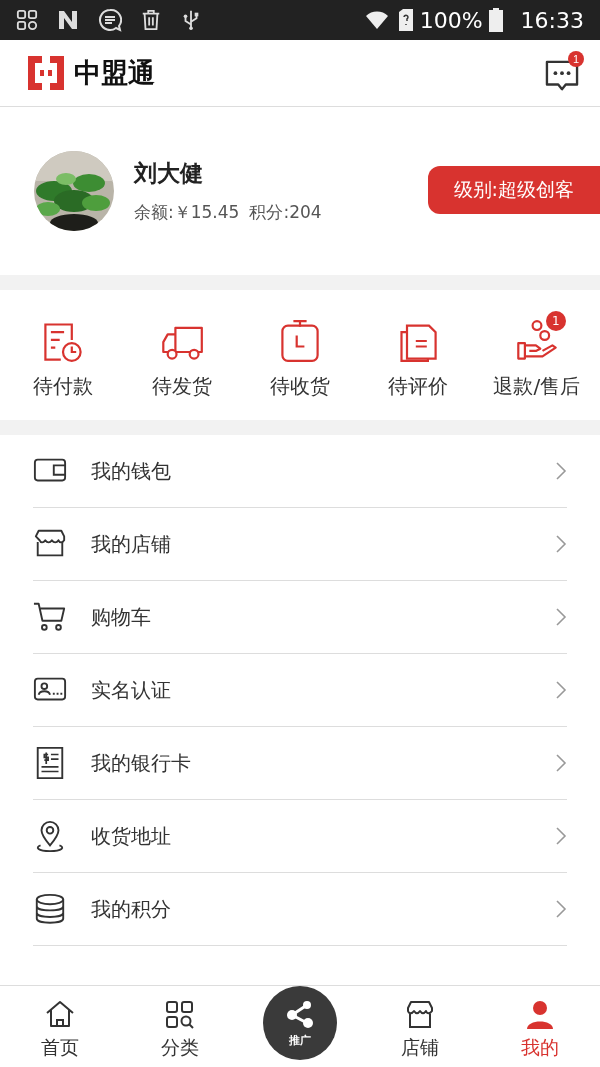 The height and width of the screenshot is (1067, 600). I want to click on cart-icon, so click(50, 617).